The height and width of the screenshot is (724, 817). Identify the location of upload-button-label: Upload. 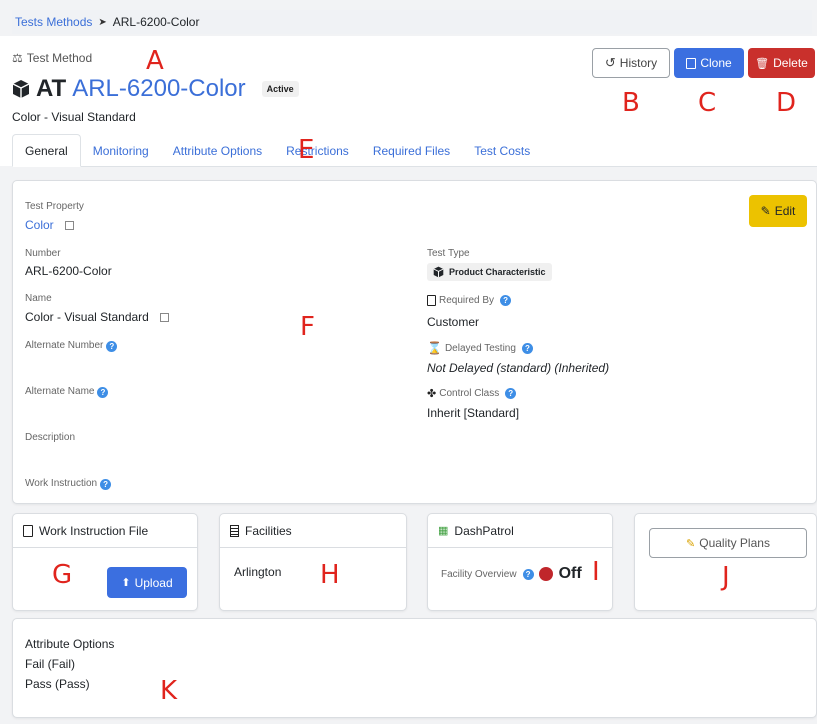
(153, 582).